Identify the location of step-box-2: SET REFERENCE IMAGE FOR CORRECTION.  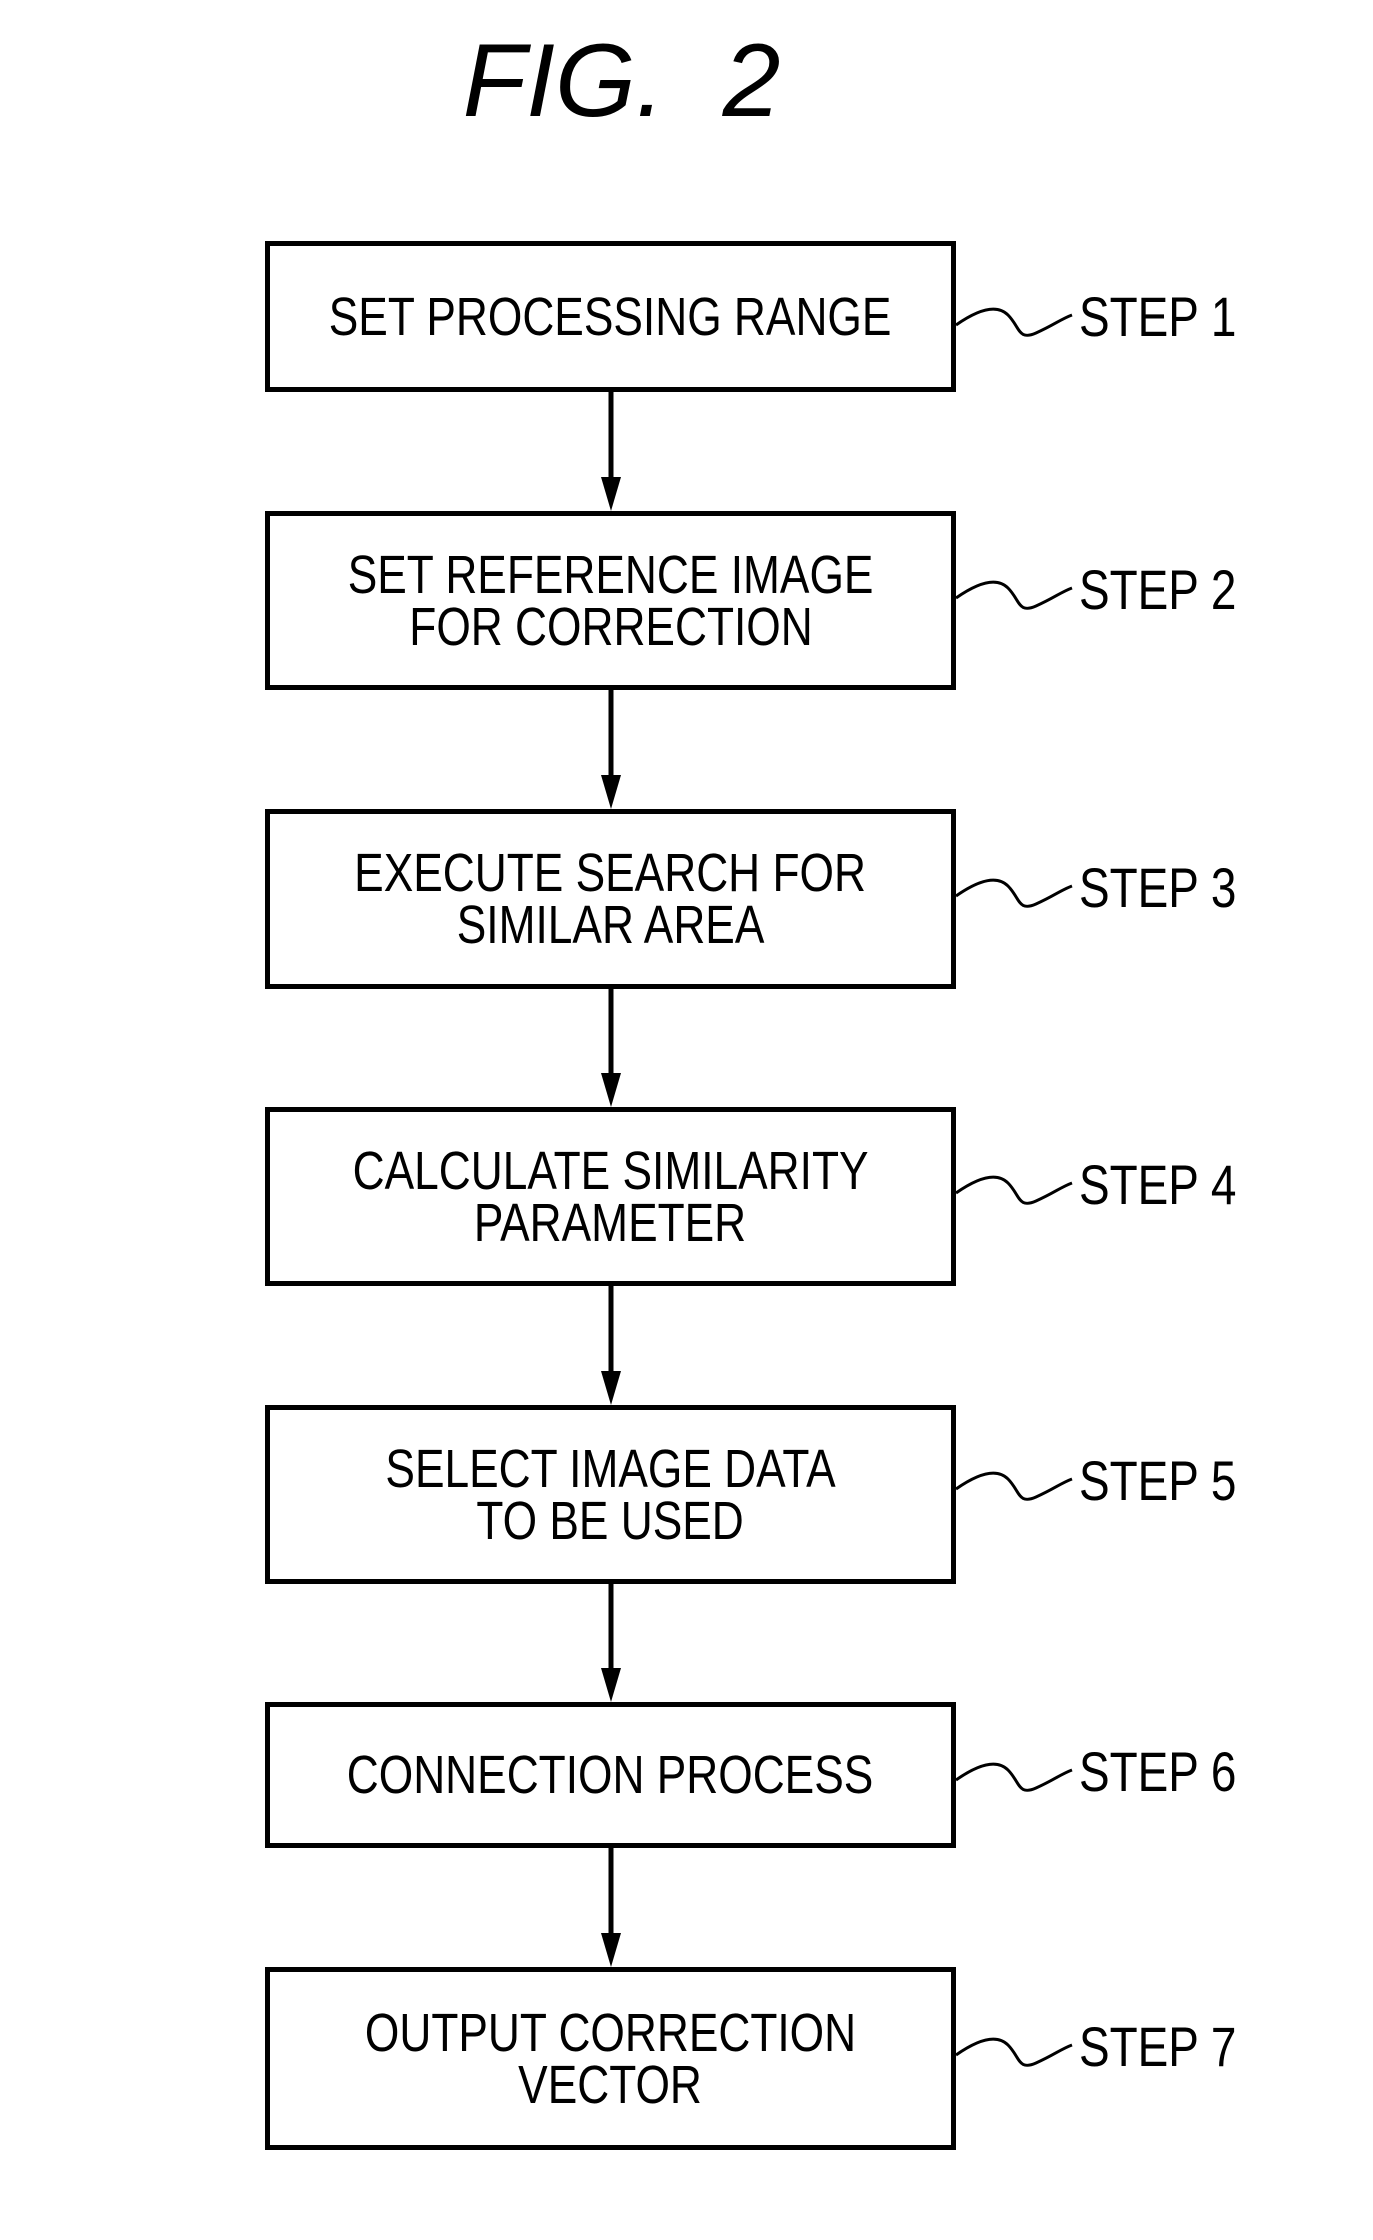
(610, 600).